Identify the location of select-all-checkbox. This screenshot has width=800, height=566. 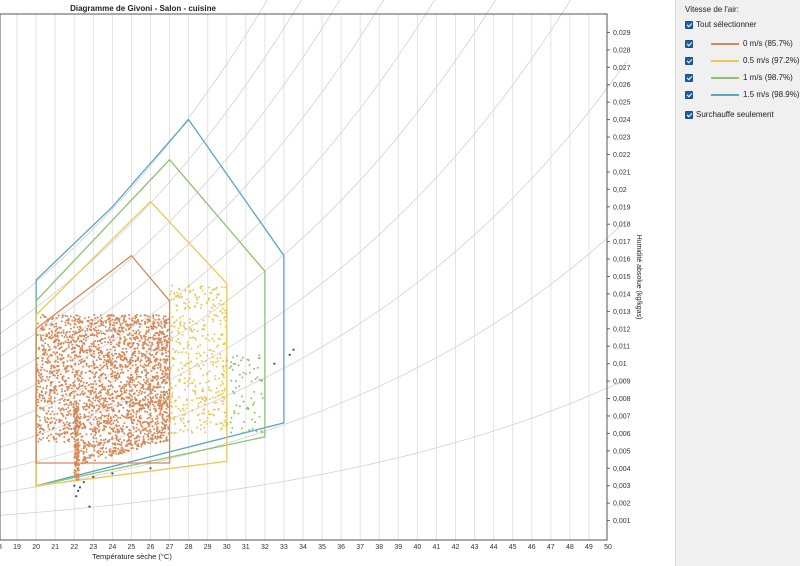
(689, 25).